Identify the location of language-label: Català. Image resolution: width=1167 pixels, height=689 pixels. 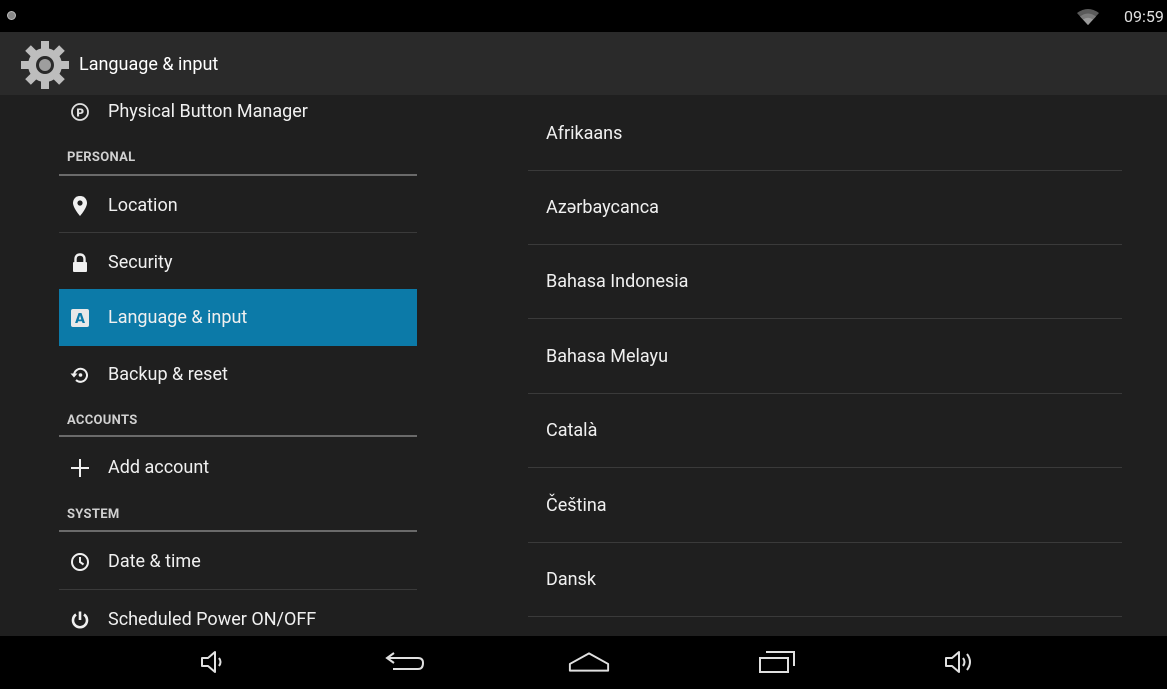
(572, 430).